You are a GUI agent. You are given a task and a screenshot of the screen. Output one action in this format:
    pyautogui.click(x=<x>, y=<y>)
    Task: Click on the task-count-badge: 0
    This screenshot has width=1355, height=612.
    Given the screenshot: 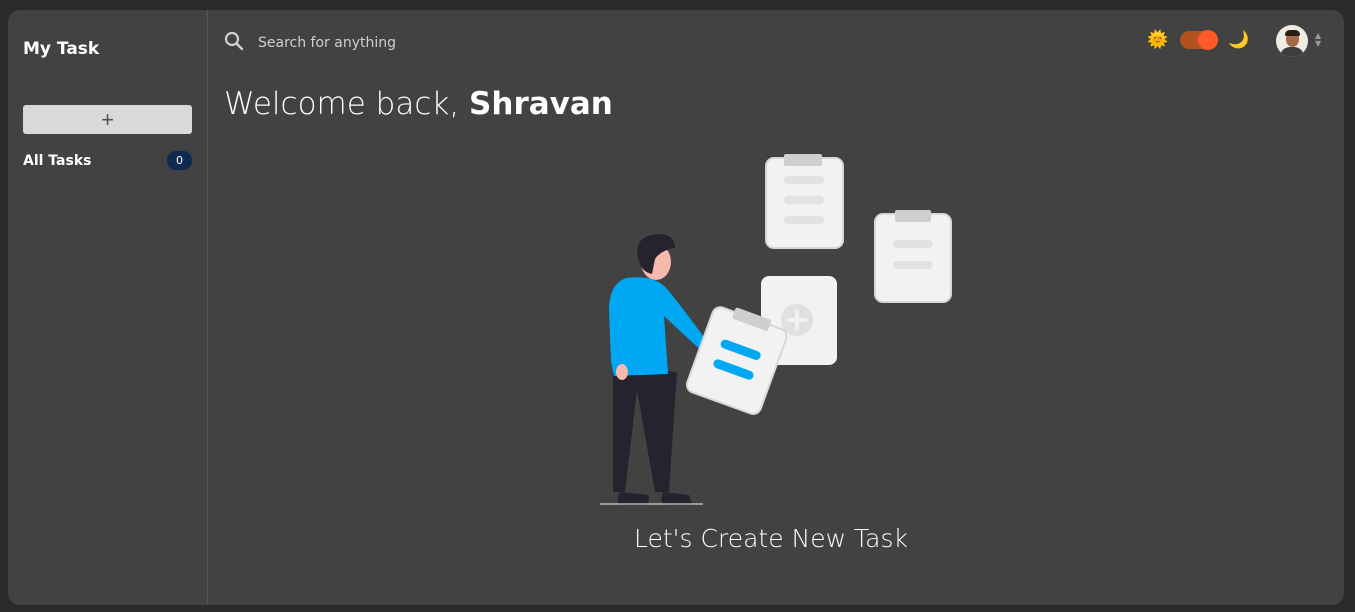 What is the action you would take?
    pyautogui.click(x=179, y=160)
    